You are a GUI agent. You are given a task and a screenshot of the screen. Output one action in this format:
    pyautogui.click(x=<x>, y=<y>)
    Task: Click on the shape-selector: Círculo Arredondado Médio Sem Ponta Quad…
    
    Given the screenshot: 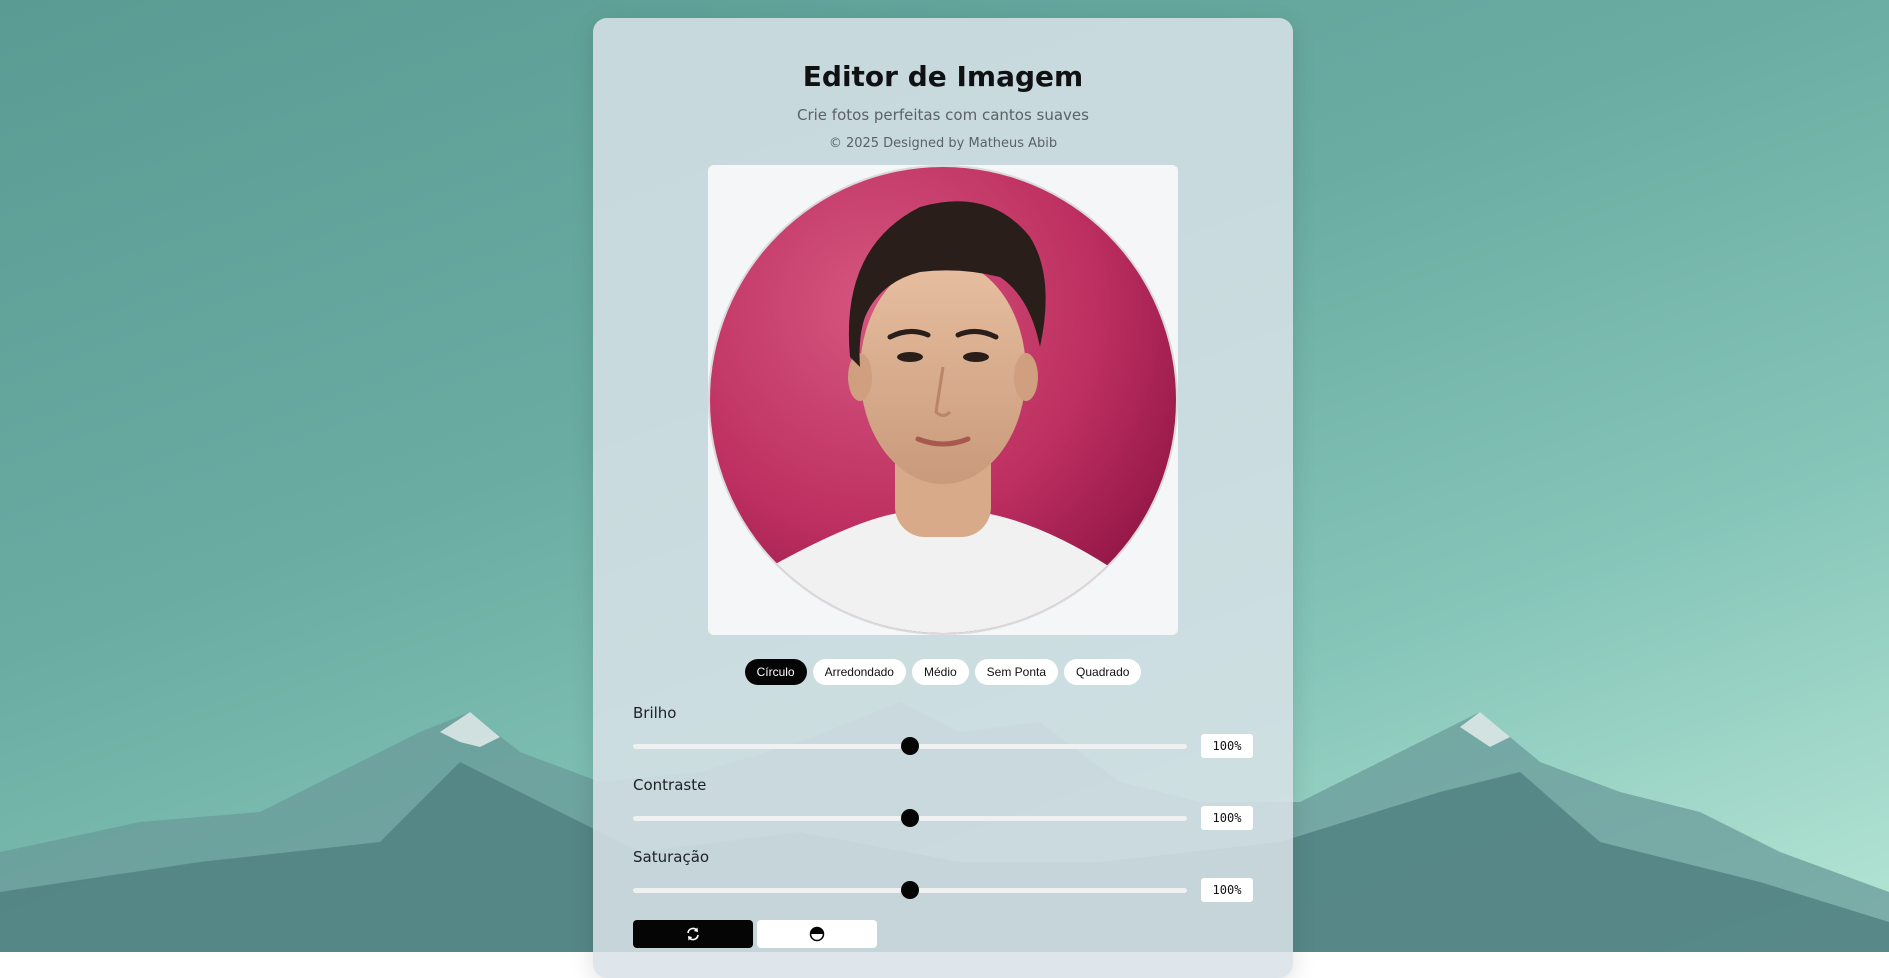 What is the action you would take?
    pyautogui.click(x=943, y=672)
    